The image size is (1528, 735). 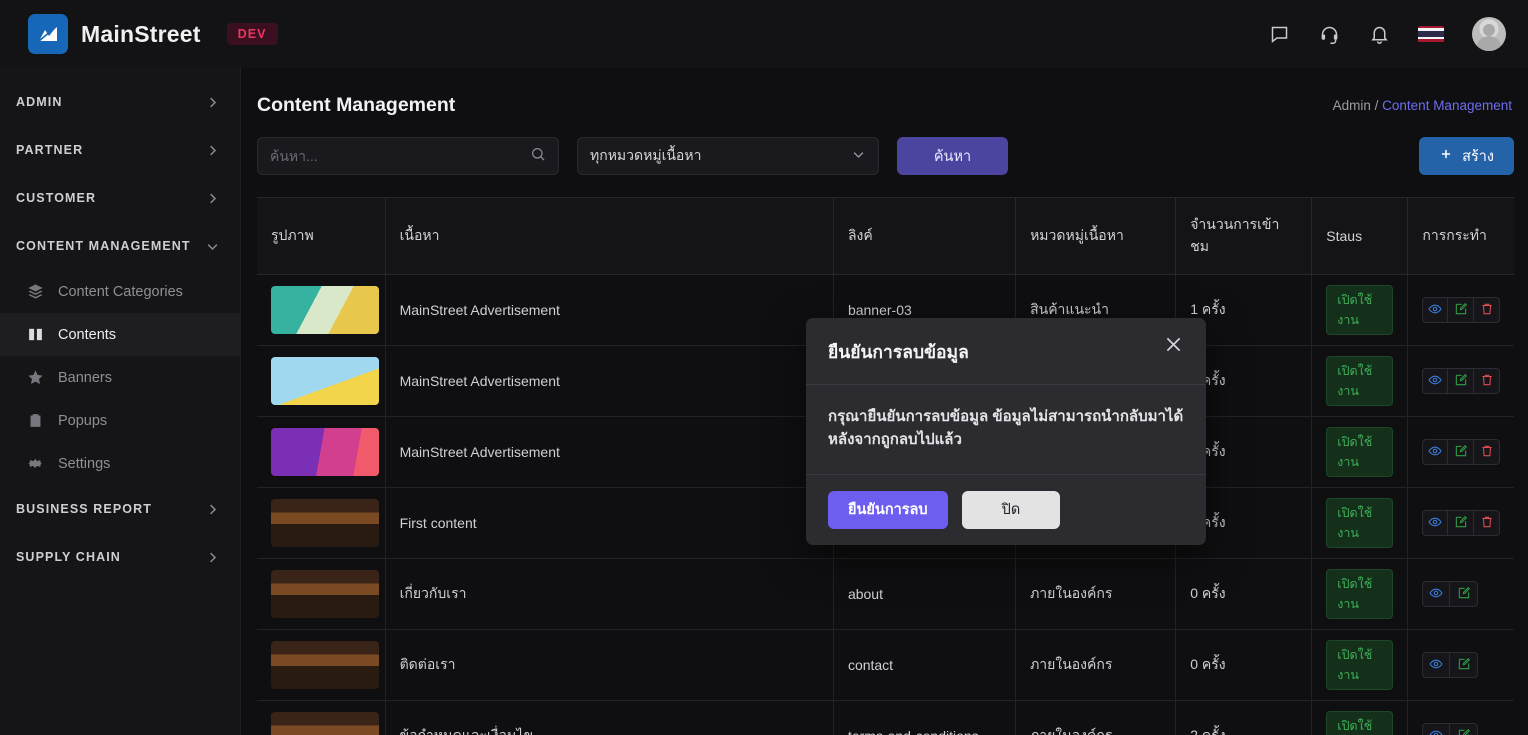 What do you see at coordinates (888, 509) in the screenshot?
I see `confirm-delete-button: ยืนยันการลบ` at bounding box center [888, 509].